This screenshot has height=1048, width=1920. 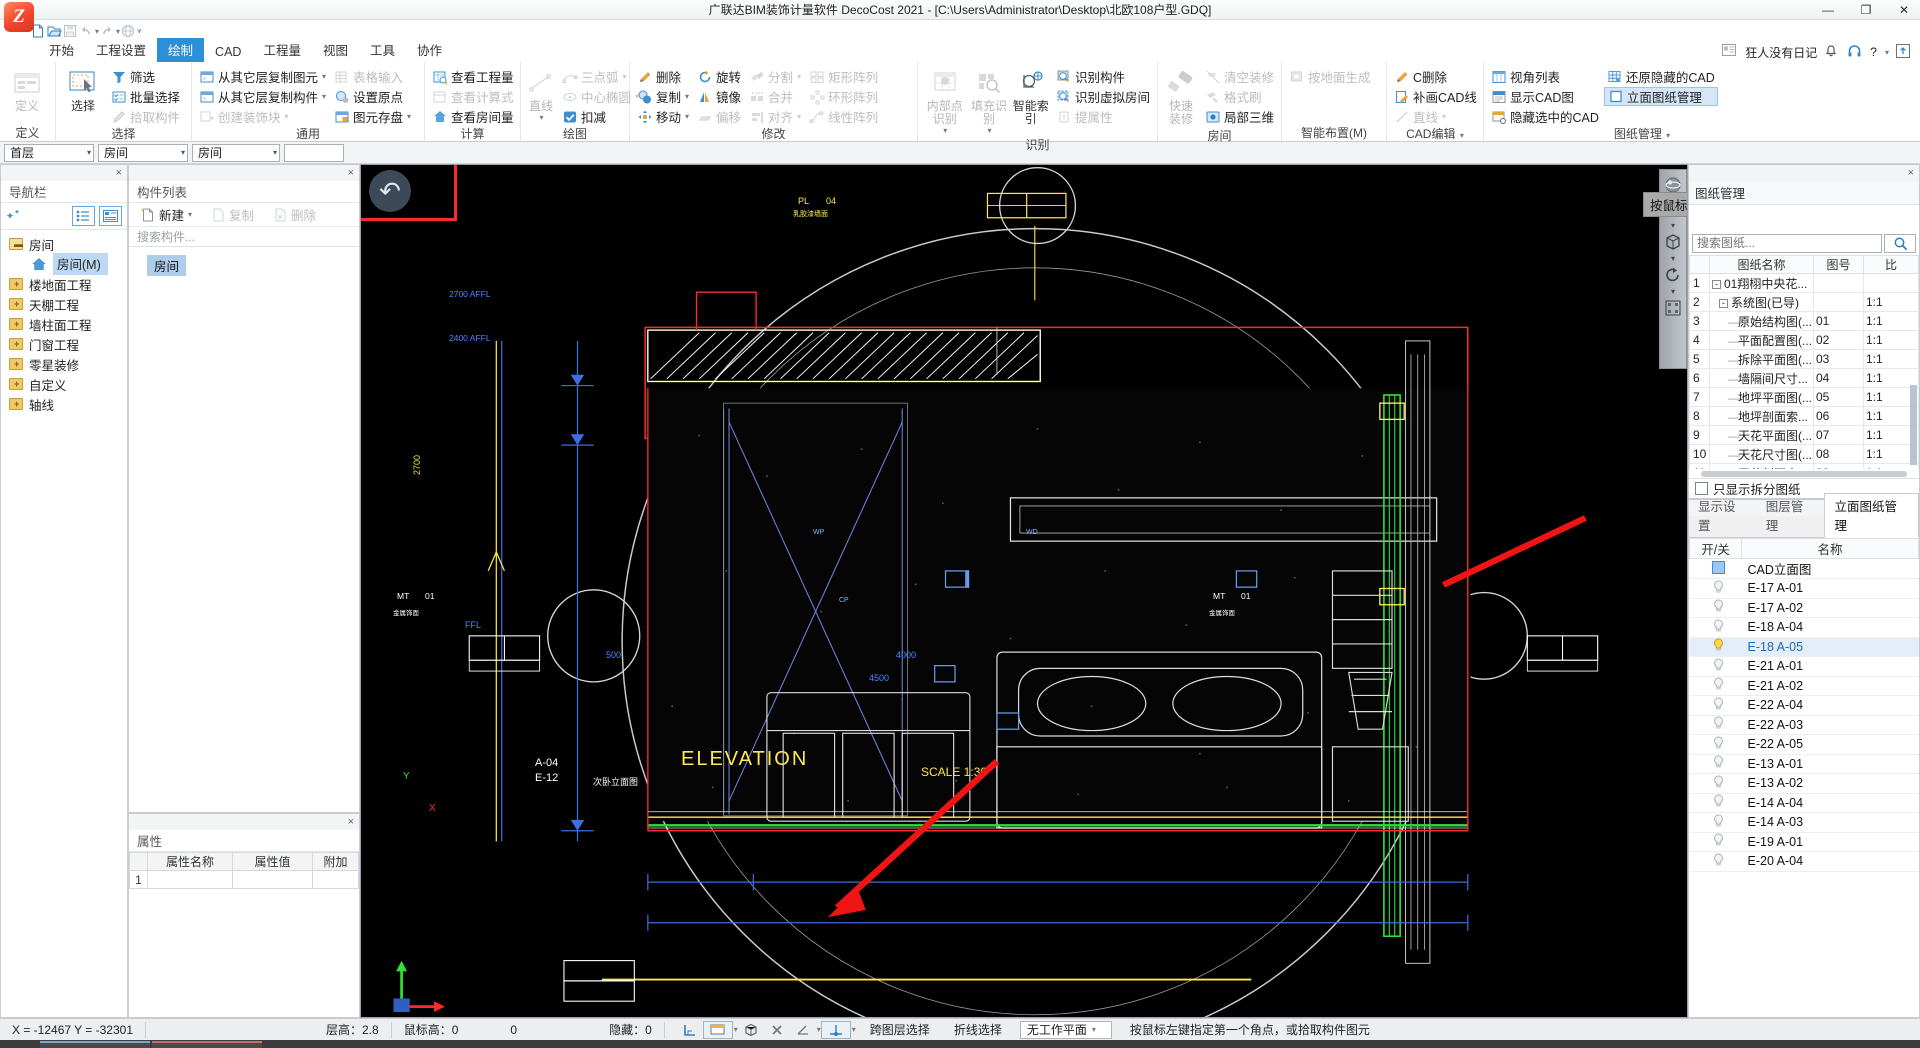 What do you see at coordinates (128, 31) in the screenshot?
I see `globe-quick-icon` at bounding box center [128, 31].